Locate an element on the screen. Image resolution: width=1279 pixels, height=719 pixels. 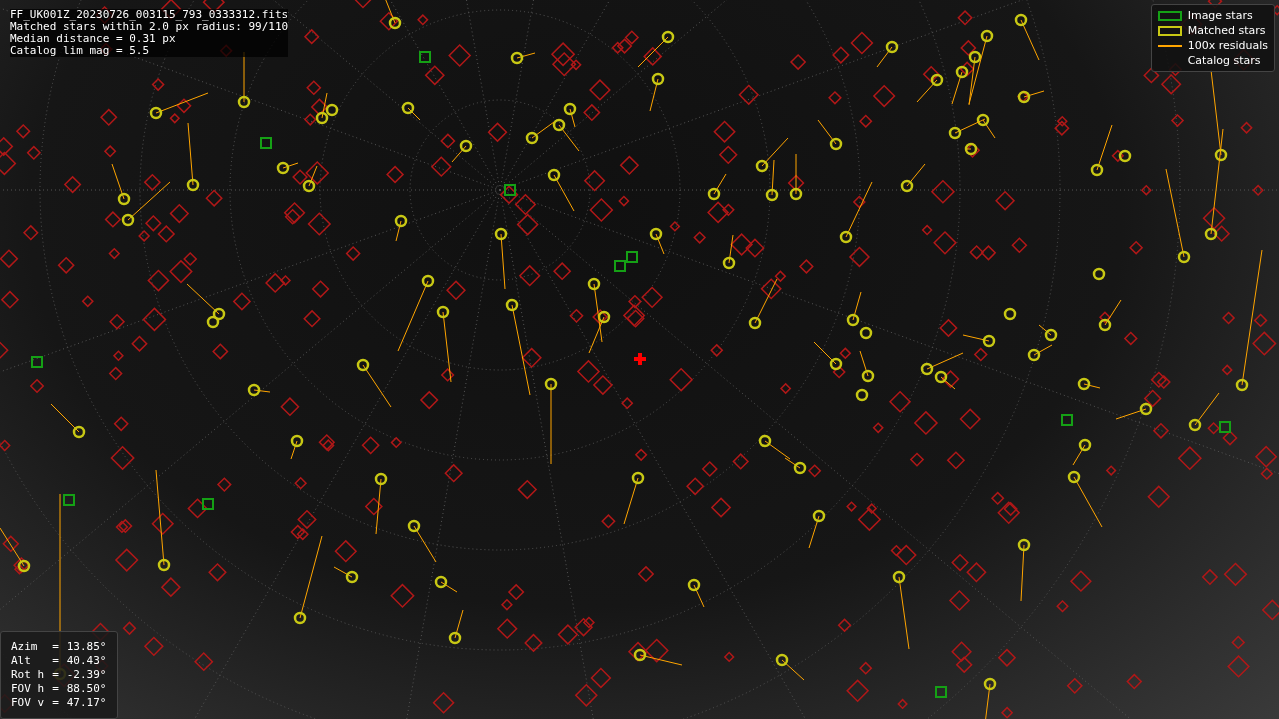
legend-label: Image stars is located at coordinates (1220, 15).